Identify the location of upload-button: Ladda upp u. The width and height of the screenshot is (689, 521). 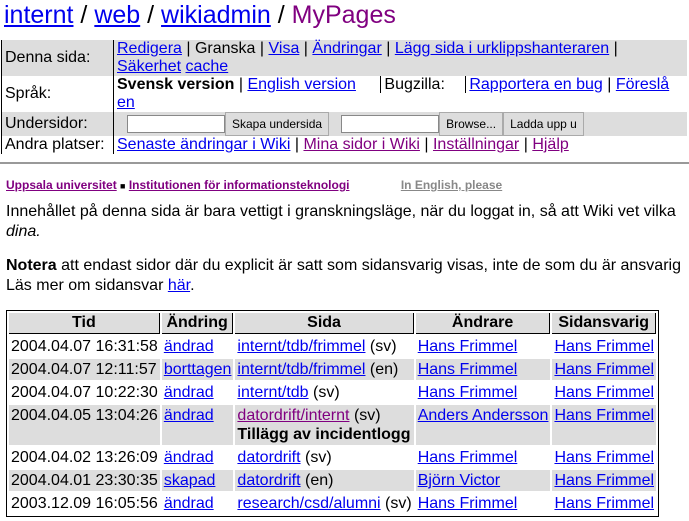
(543, 124).